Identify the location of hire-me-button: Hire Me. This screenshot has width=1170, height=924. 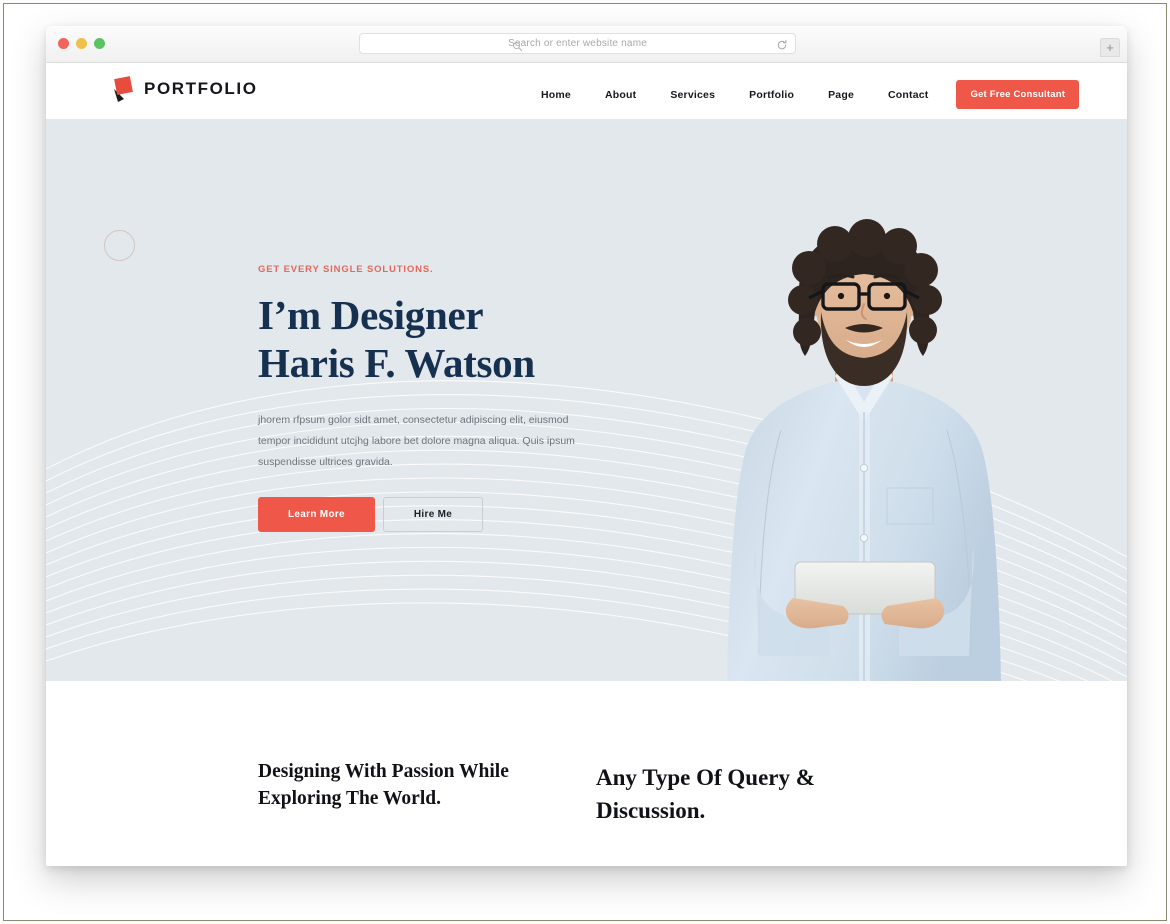
(433, 514).